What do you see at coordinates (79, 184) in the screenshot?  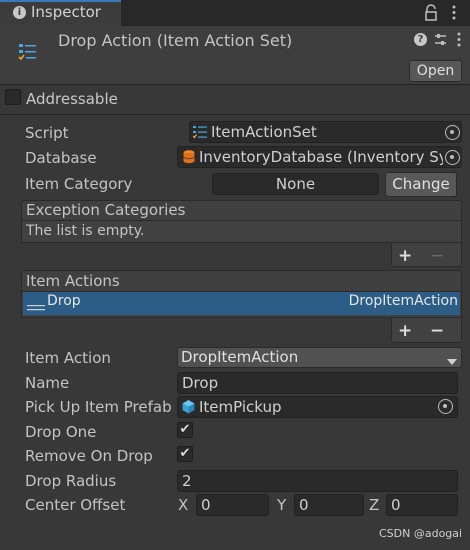 I see `item-category-label: Item Category` at bounding box center [79, 184].